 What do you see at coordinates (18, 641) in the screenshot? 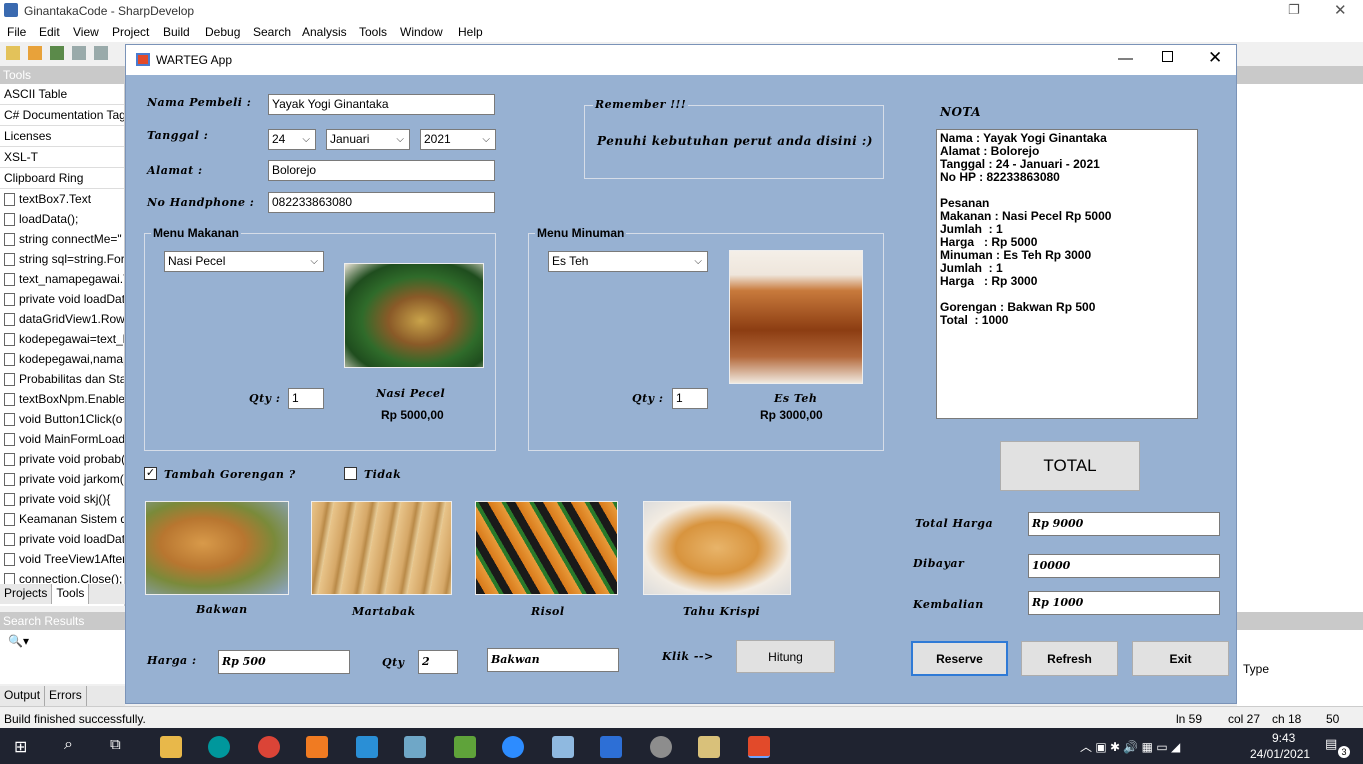
I see `search-icon: 🔍▾` at bounding box center [18, 641].